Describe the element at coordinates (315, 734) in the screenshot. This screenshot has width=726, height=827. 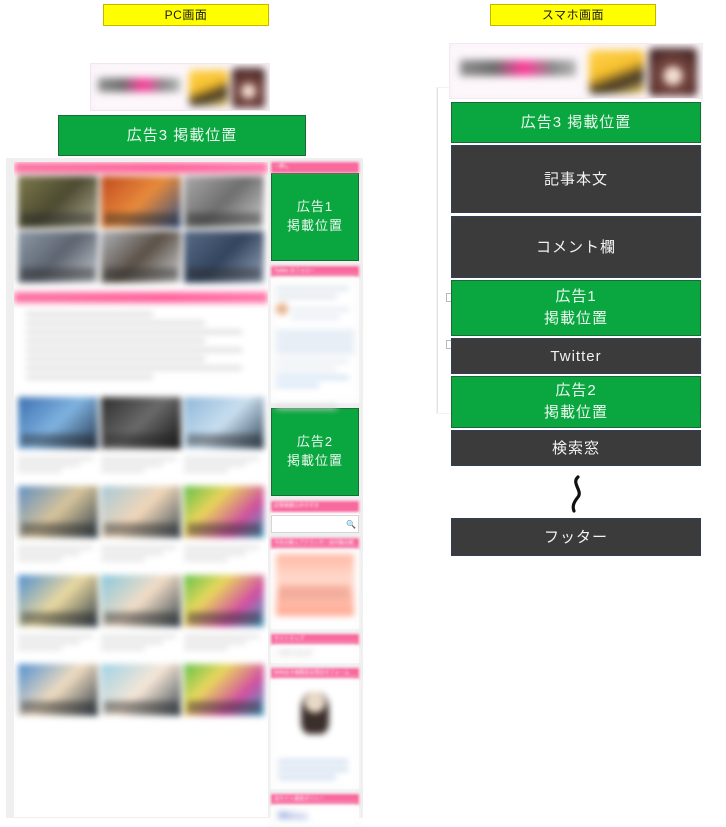
I see `pc-form-thumbnail` at that location.